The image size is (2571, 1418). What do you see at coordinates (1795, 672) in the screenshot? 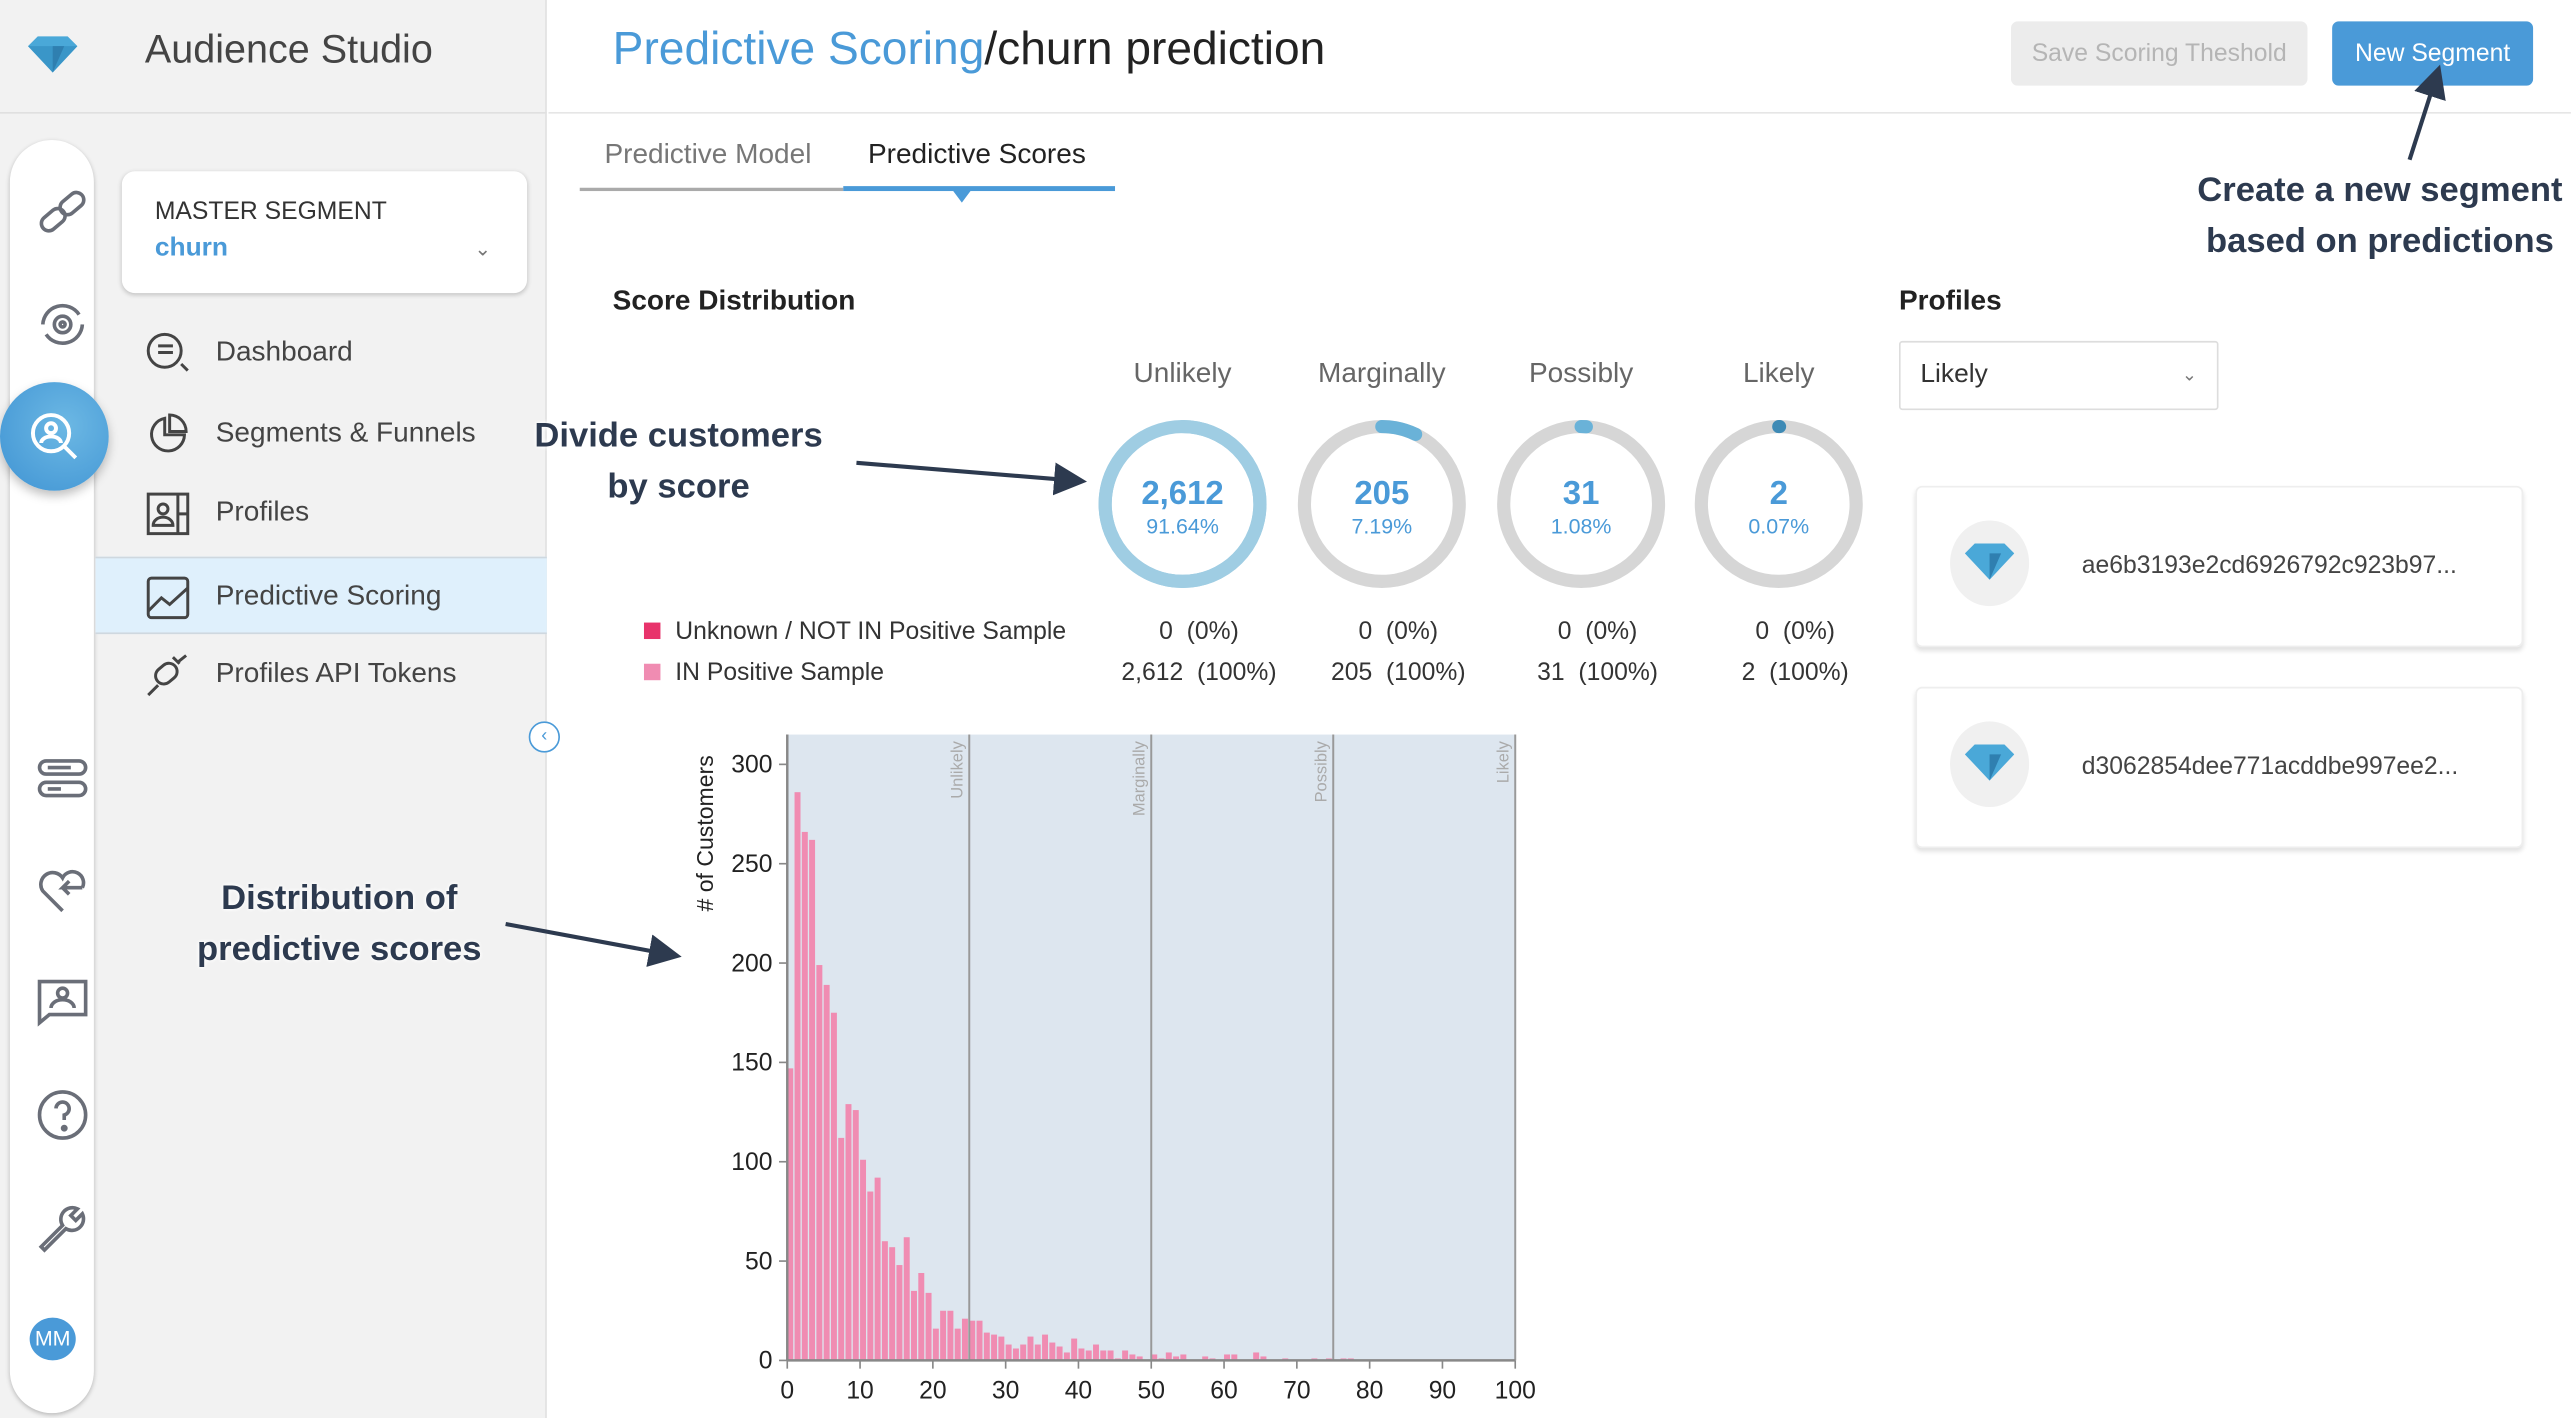
I see `bucket-positive-count: 2 (100%)` at bounding box center [1795, 672].